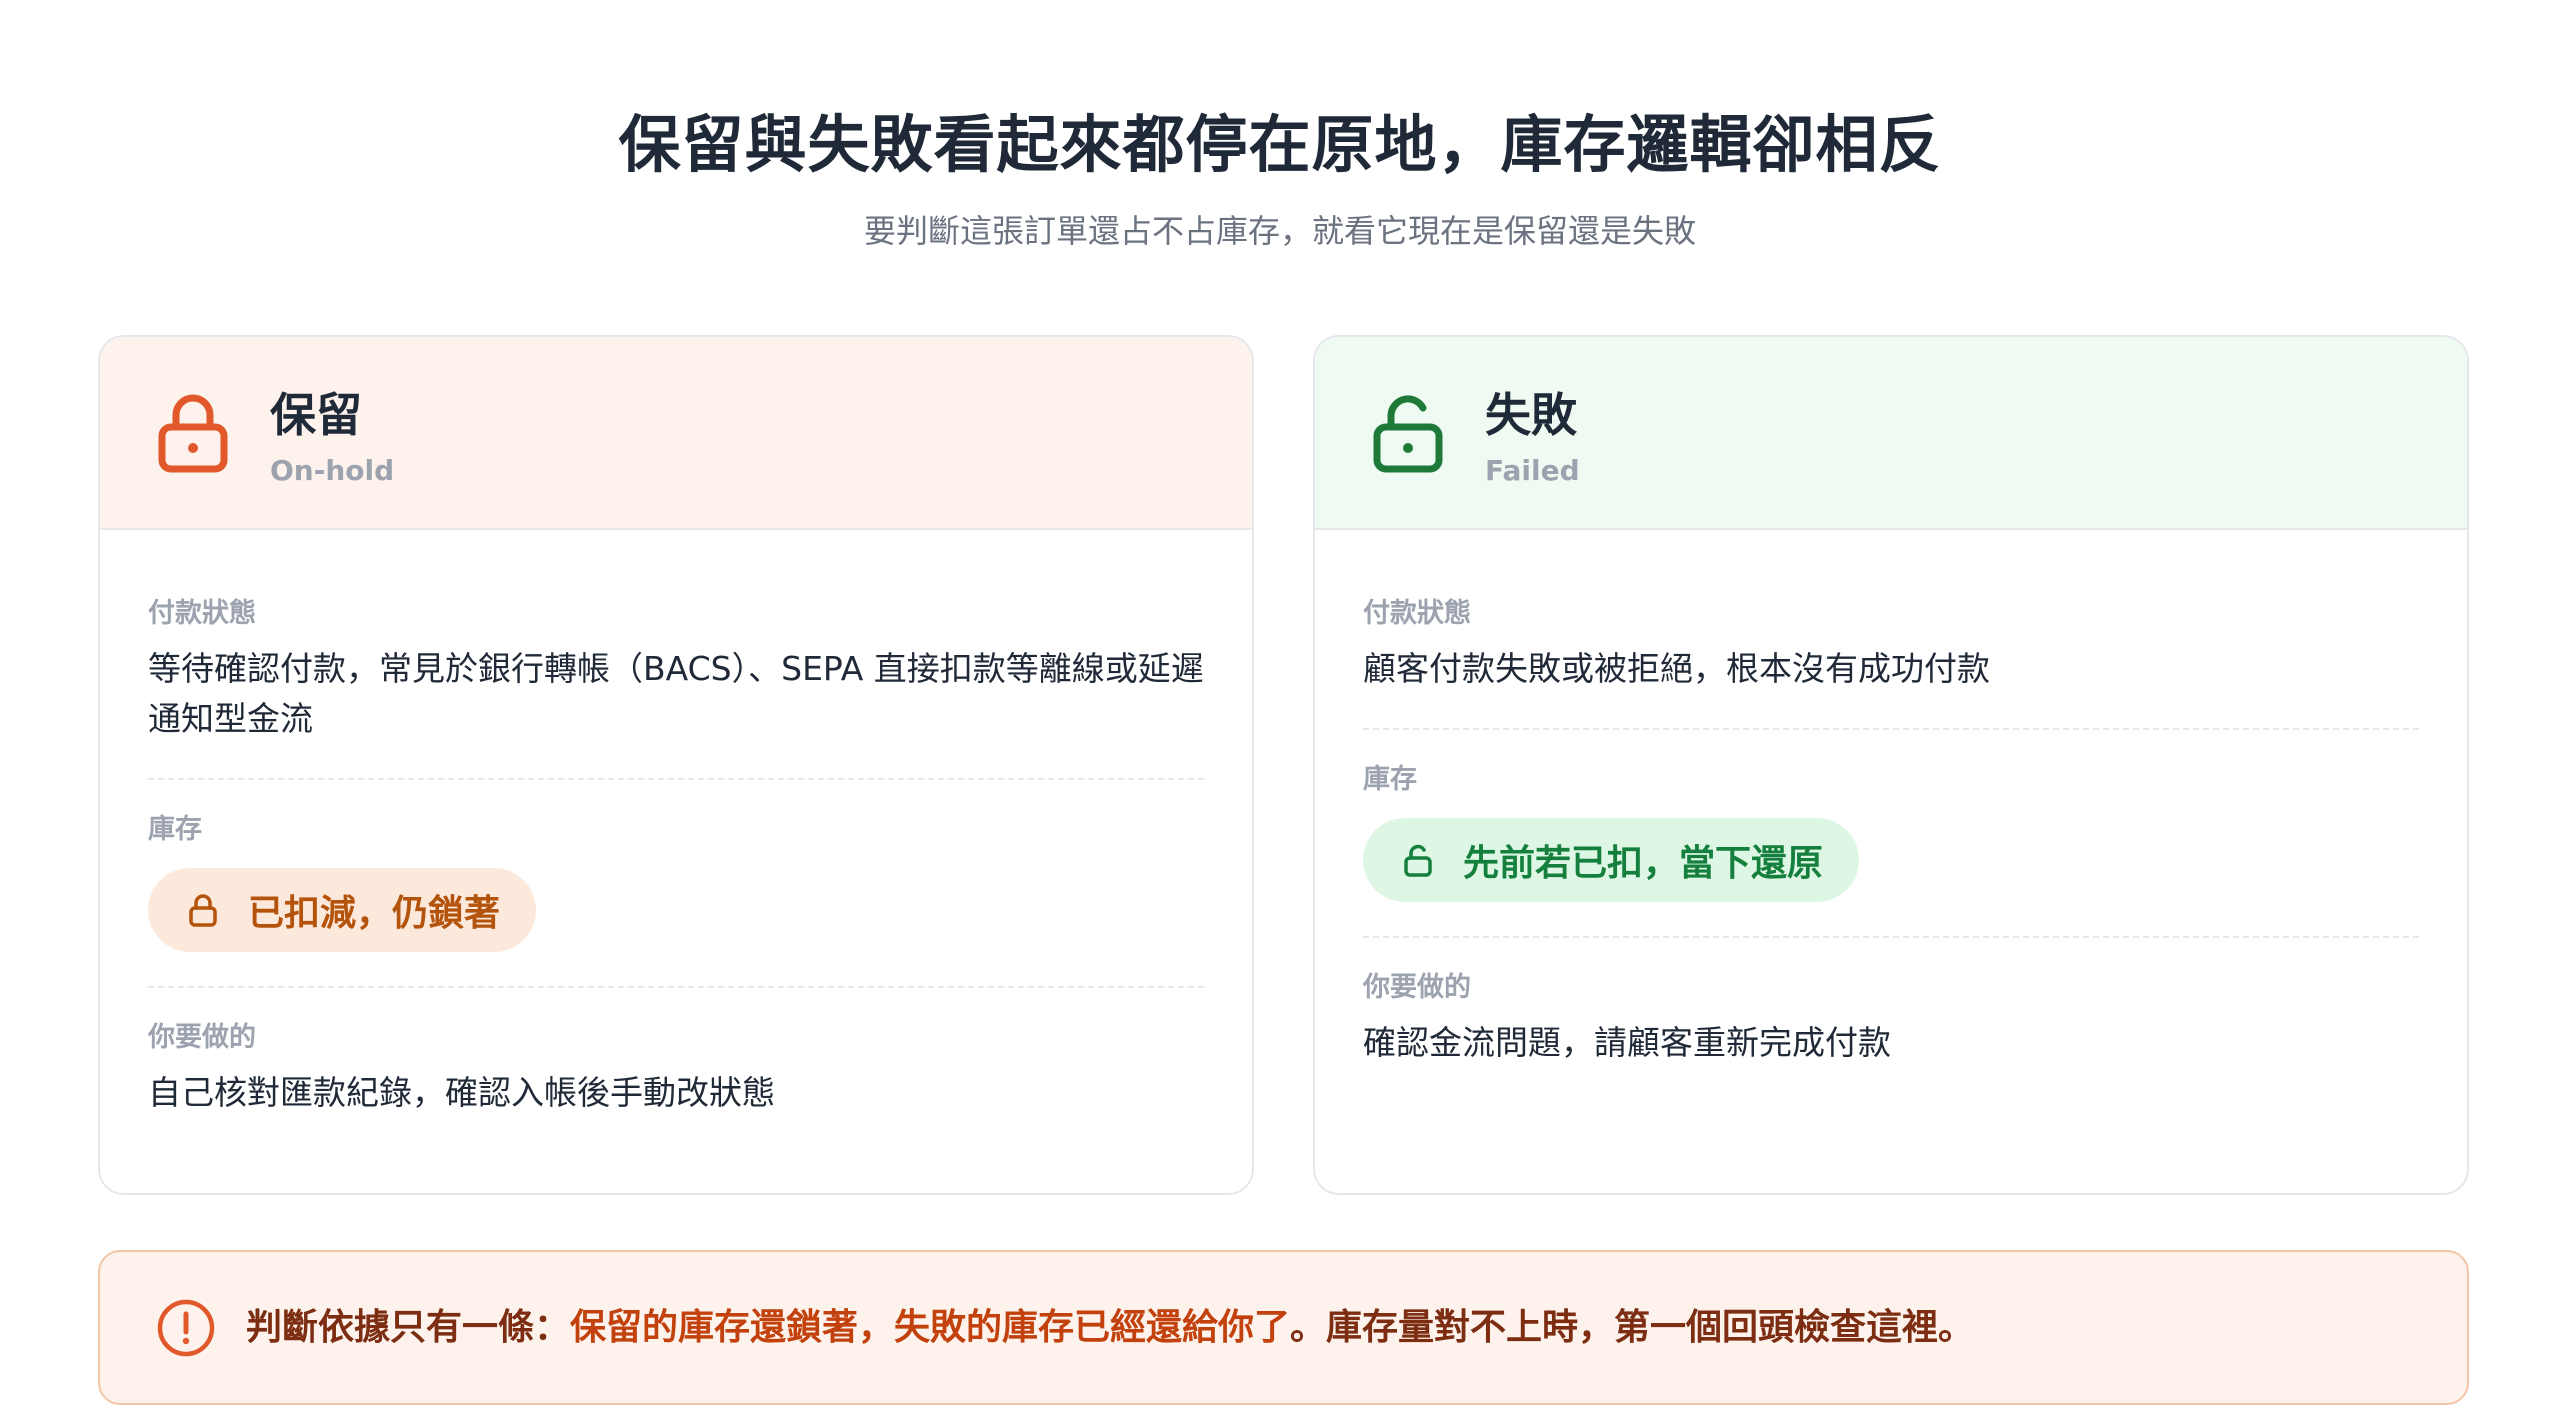  I want to click on action-text: 確認金流問題，請顧客重新完成付款, so click(1627, 1042).